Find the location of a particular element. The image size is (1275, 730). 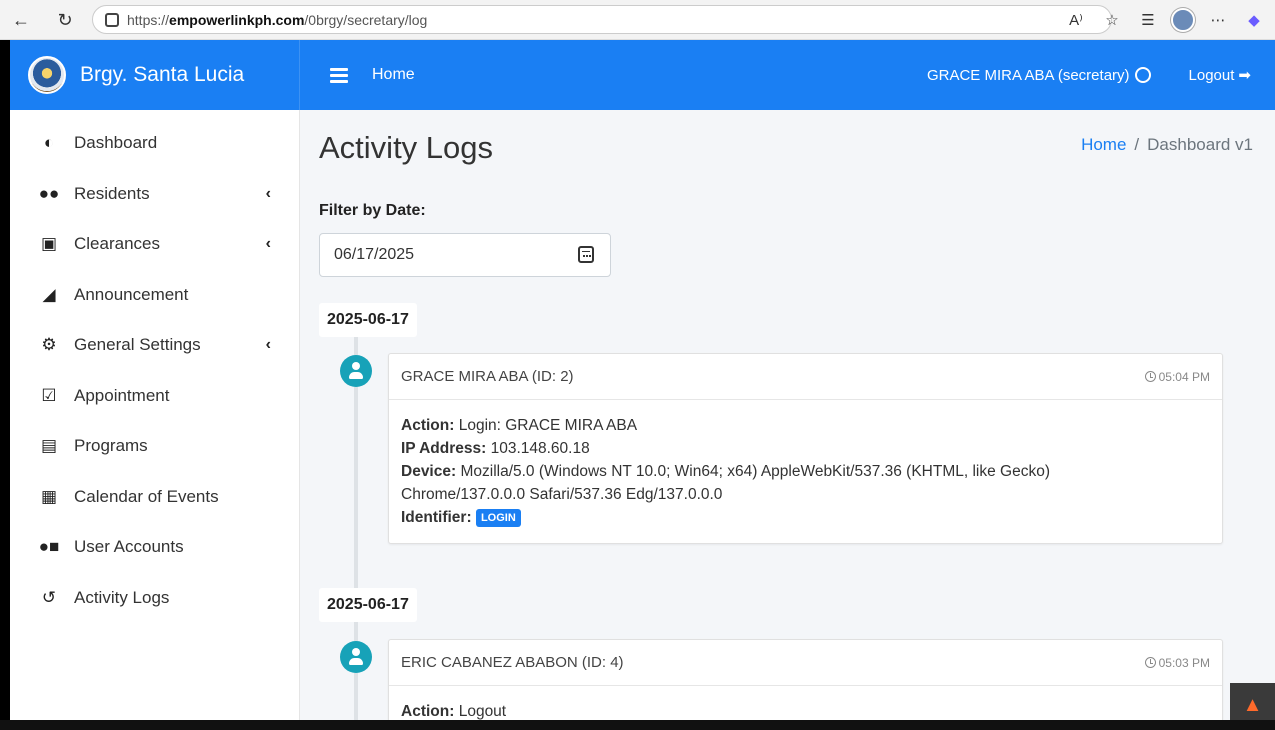

sidebar-item-label: Activity Logs is located at coordinates (122, 597).